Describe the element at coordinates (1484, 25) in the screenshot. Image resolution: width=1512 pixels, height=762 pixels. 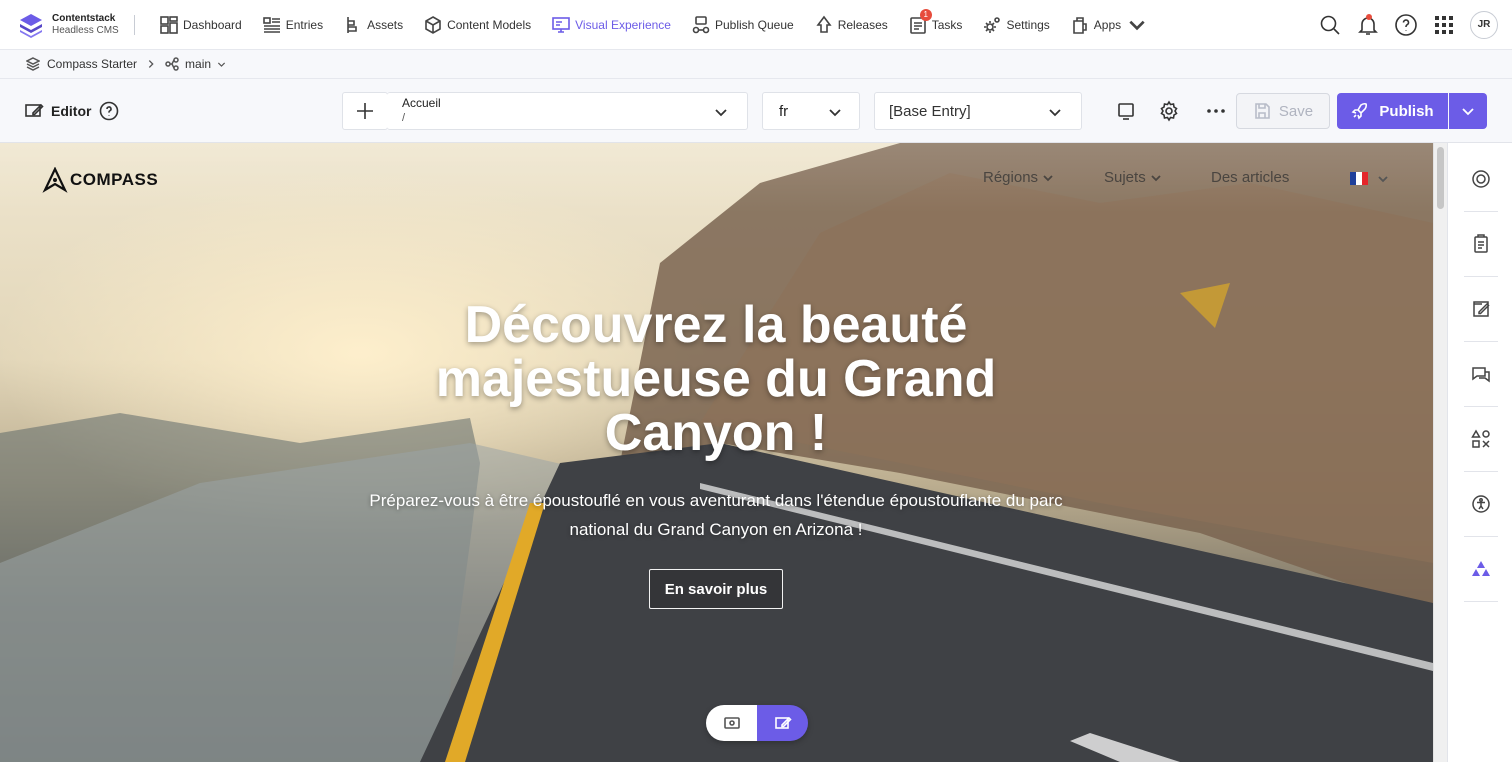
I see `avatar: JR` at that location.